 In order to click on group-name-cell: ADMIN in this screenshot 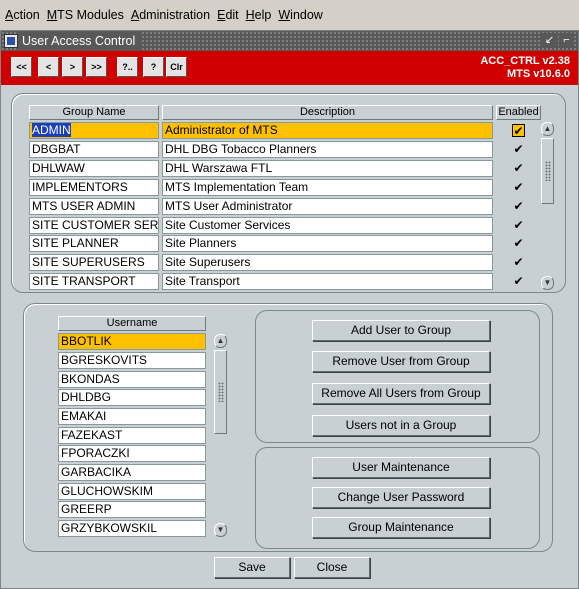, I will do `click(94, 130)`.